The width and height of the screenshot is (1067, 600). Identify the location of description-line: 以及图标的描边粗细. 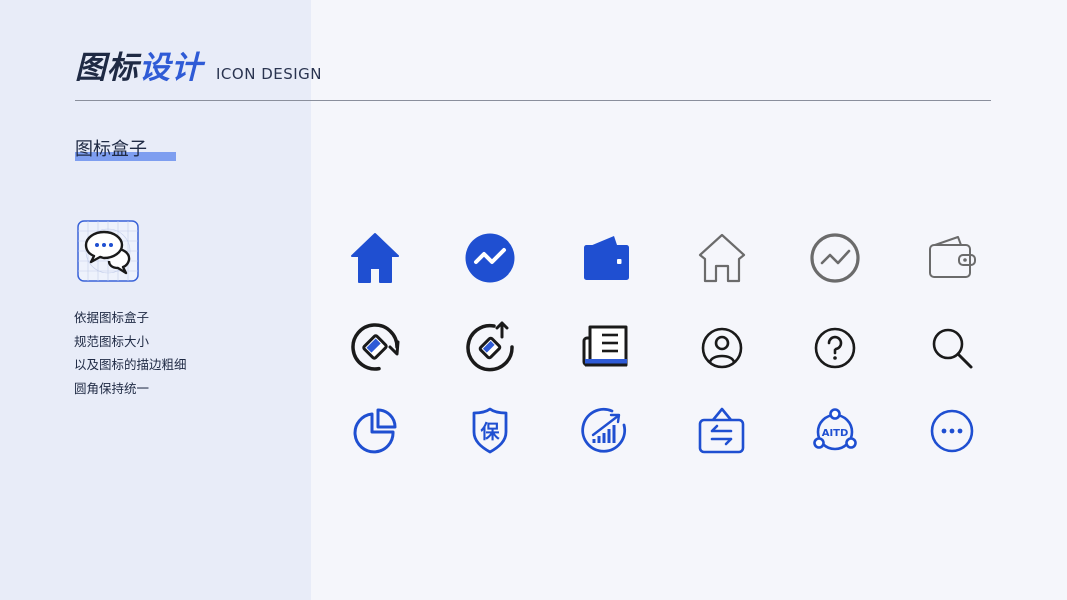
(130, 364).